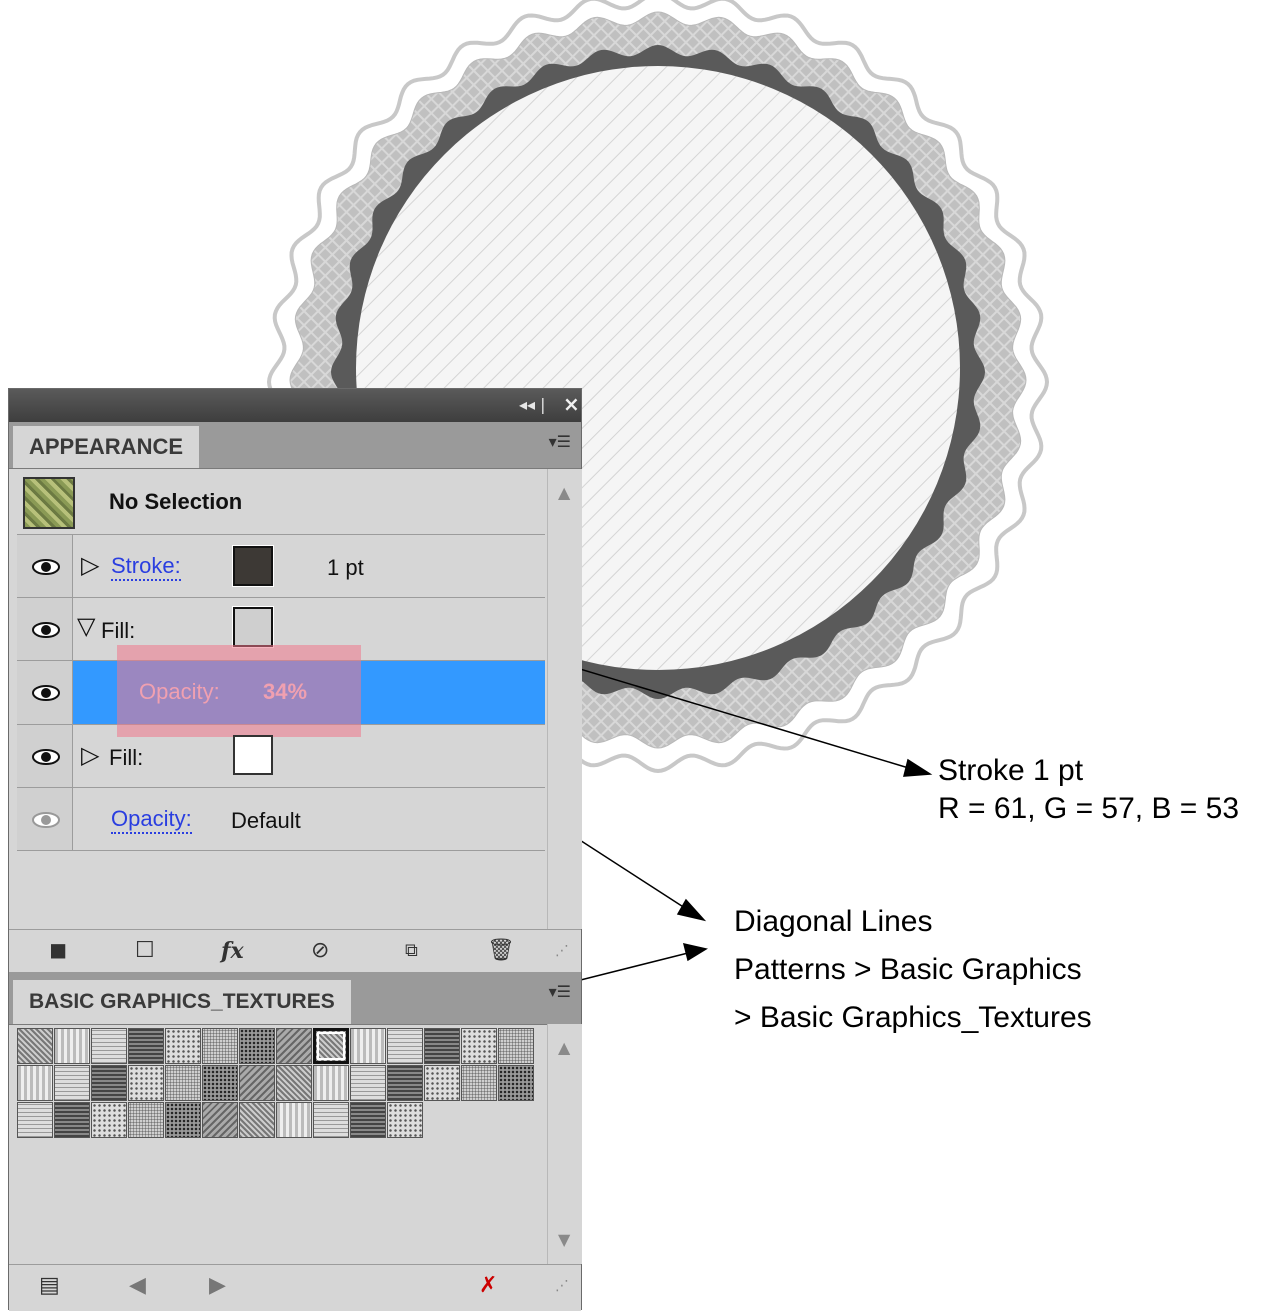 The image size is (1269, 1311). I want to click on next-icon: ▶, so click(217, 1286).